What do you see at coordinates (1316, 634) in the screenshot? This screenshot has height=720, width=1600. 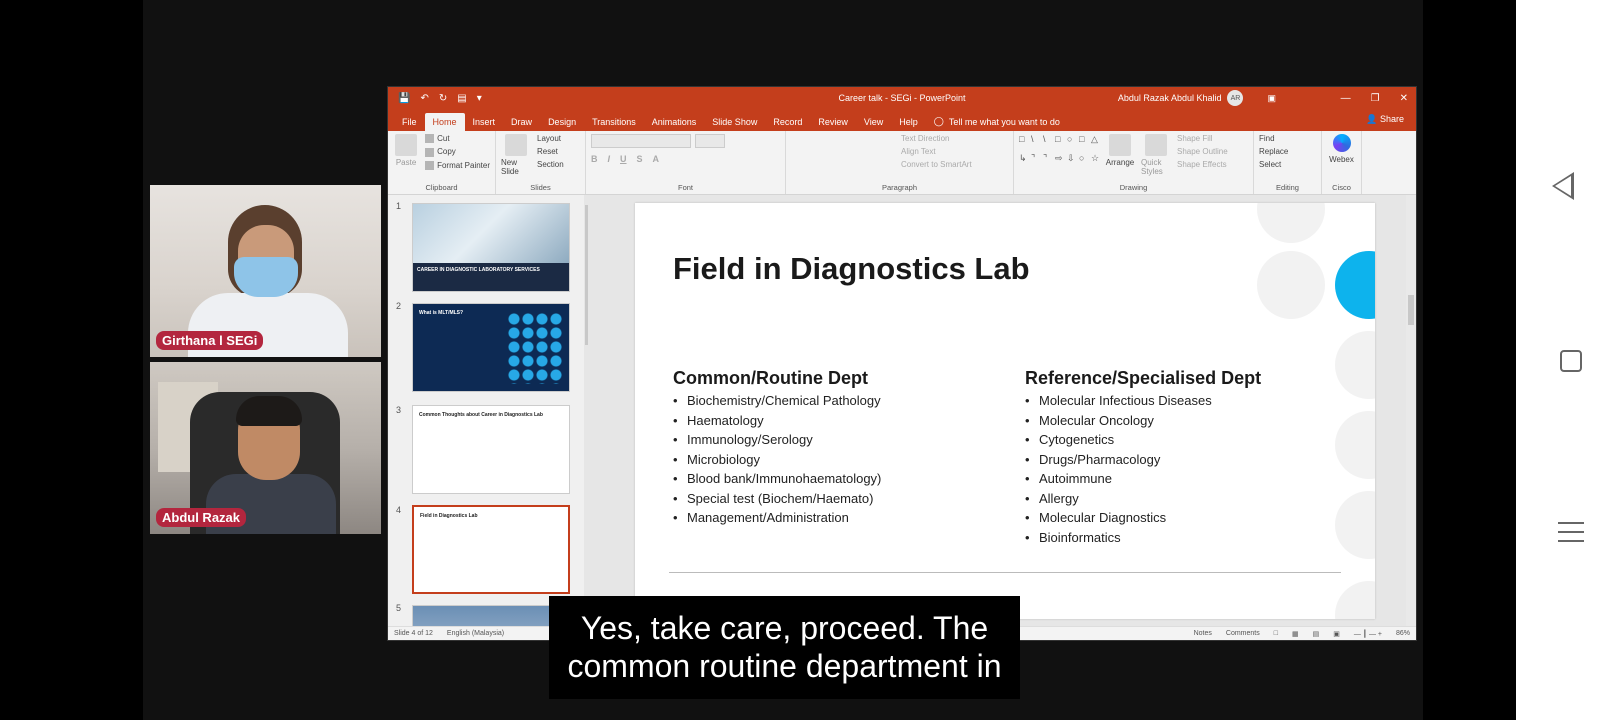 I see `reading-view-icon: ▤` at bounding box center [1316, 634].